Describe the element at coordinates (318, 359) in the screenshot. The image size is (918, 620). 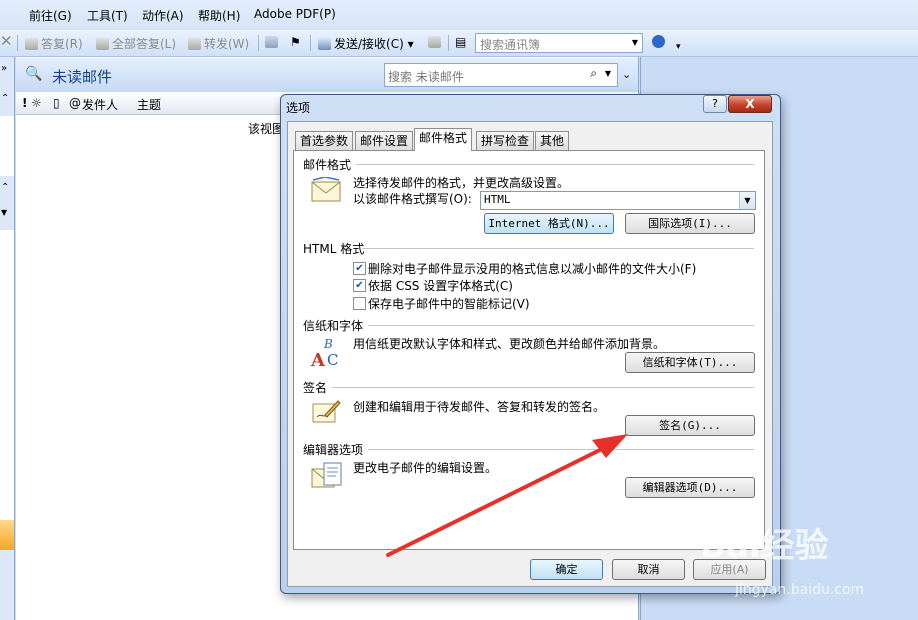
I see `svg-text: A` at that location.